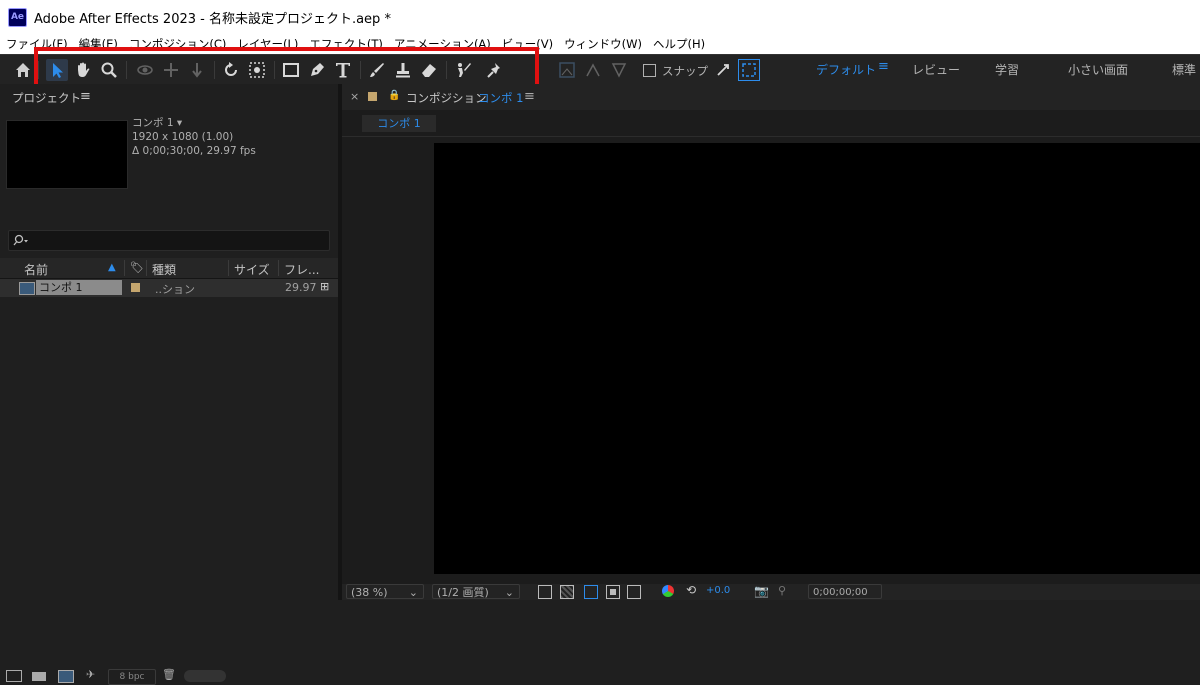 Image resolution: width=1200 pixels, height=685 pixels. I want to click on bit-depth-button: 8 bpc, so click(132, 677).